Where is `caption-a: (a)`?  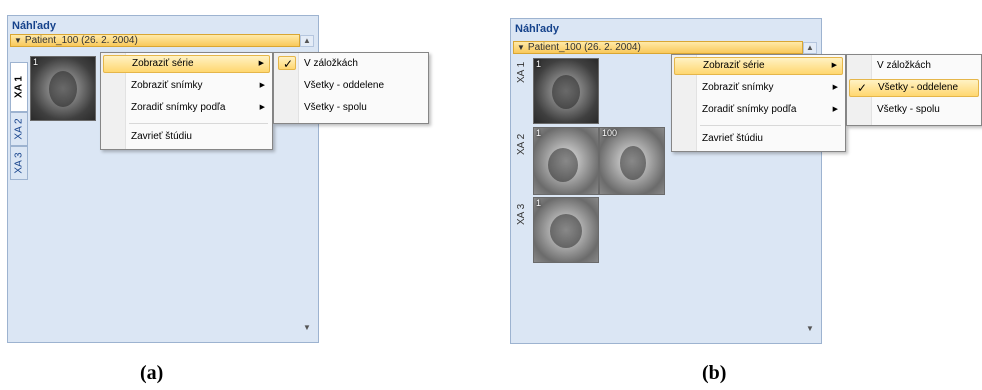
caption-a: (a) is located at coordinates (152, 373).